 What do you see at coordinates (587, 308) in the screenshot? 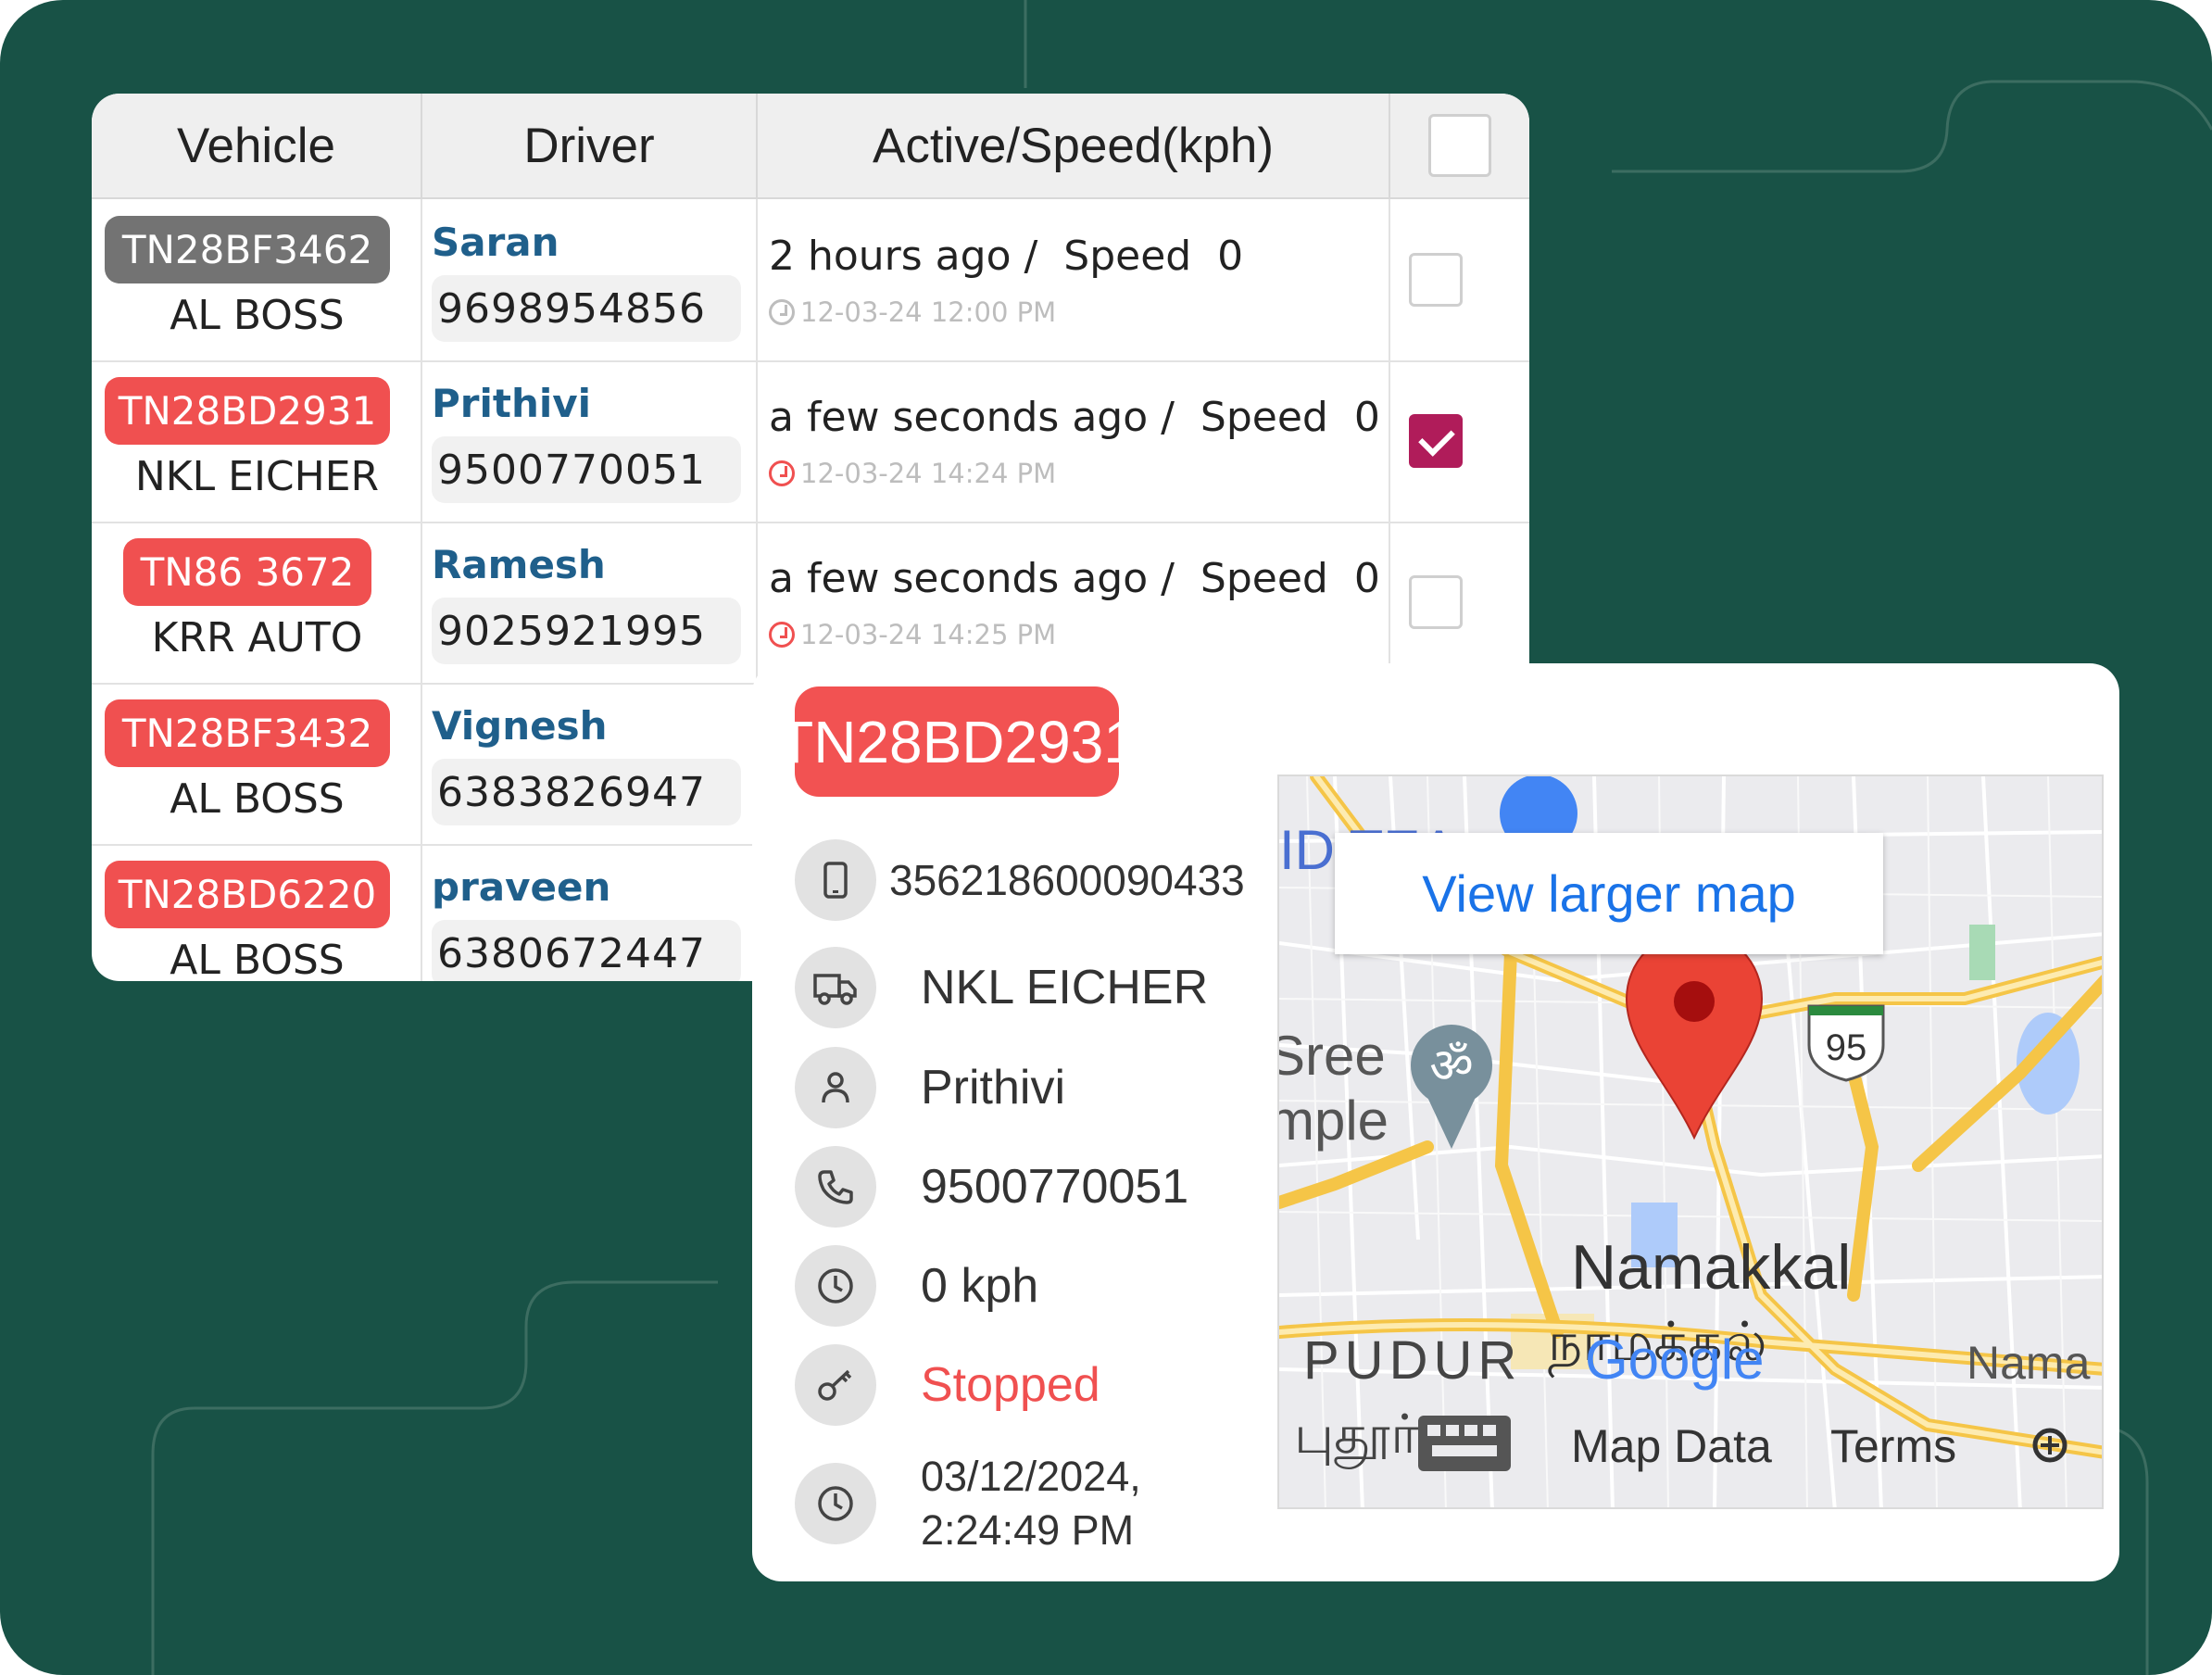
I see `driver-phone: 9698954856` at bounding box center [587, 308].